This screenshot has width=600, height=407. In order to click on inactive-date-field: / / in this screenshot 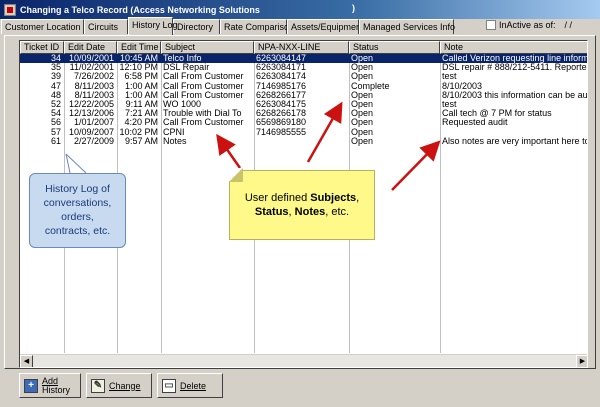, I will do `click(569, 25)`.